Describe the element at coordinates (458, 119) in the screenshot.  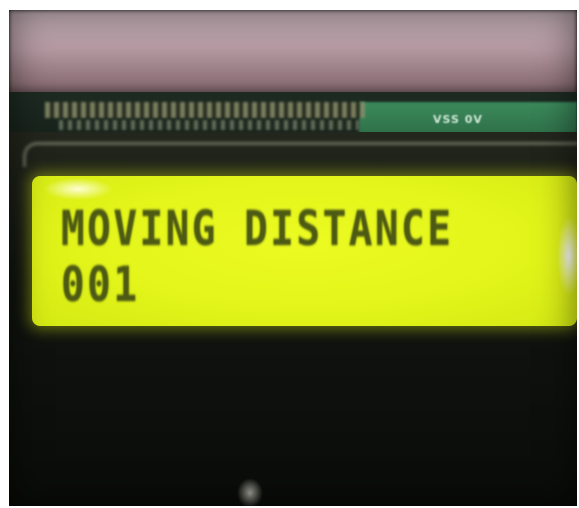
I see `pcb-silkscreen-label: VSS 0V` at that location.